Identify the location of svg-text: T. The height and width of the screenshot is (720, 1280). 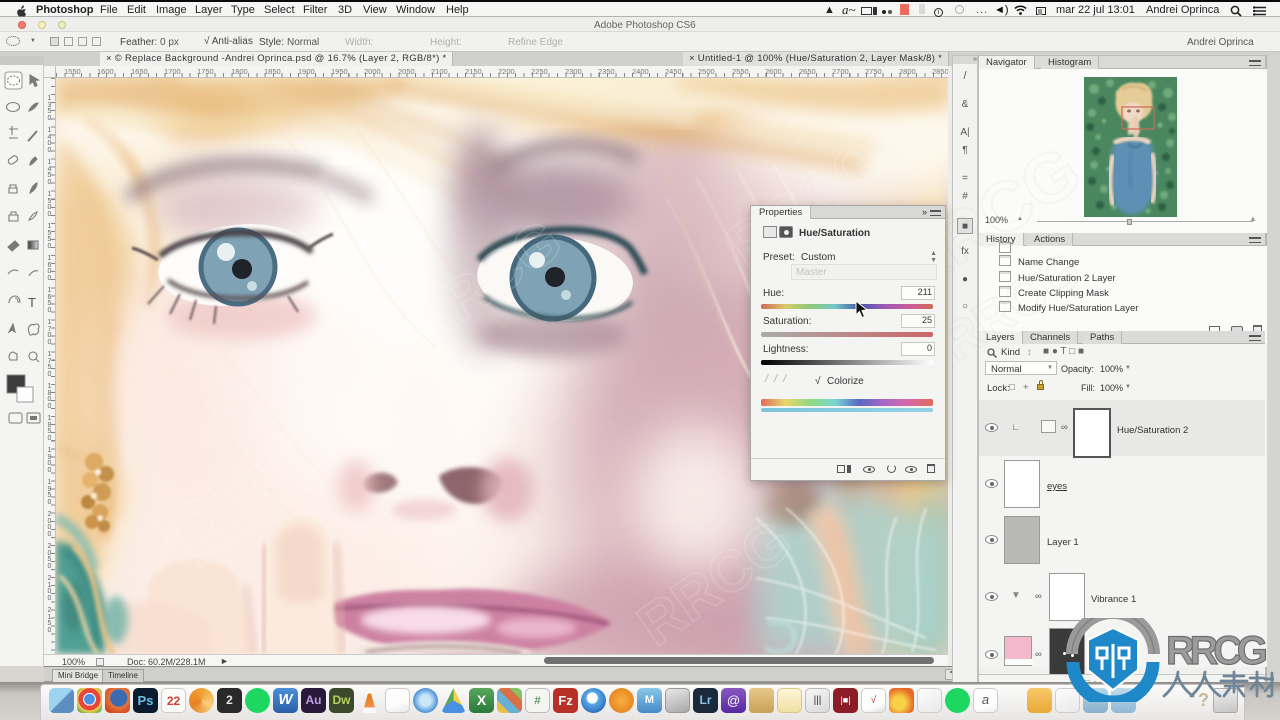
(32, 302).